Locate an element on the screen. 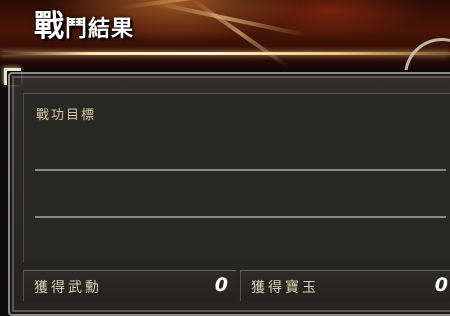  reward-box-medals: 獲得武勳 0 is located at coordinates (129, 285).